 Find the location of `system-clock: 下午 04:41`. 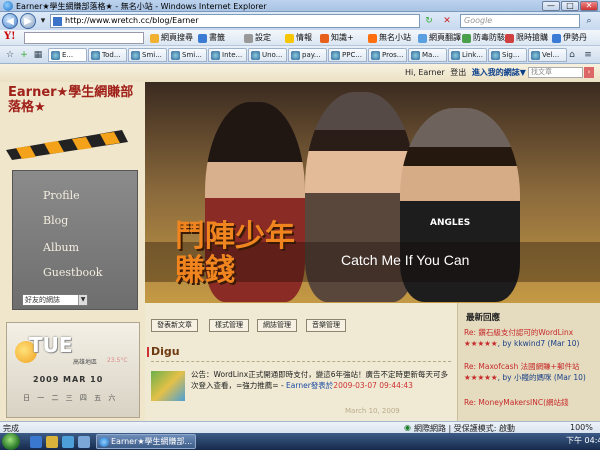

system-clock: 下午 04:41 is located at coordinates (583, 440).